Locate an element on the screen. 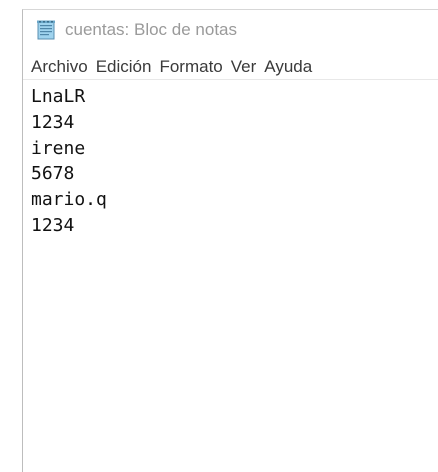 This screenshot has height=472, width=438. title-bar: cuentas: Bloc de notas is located at coordinates (230, 30).